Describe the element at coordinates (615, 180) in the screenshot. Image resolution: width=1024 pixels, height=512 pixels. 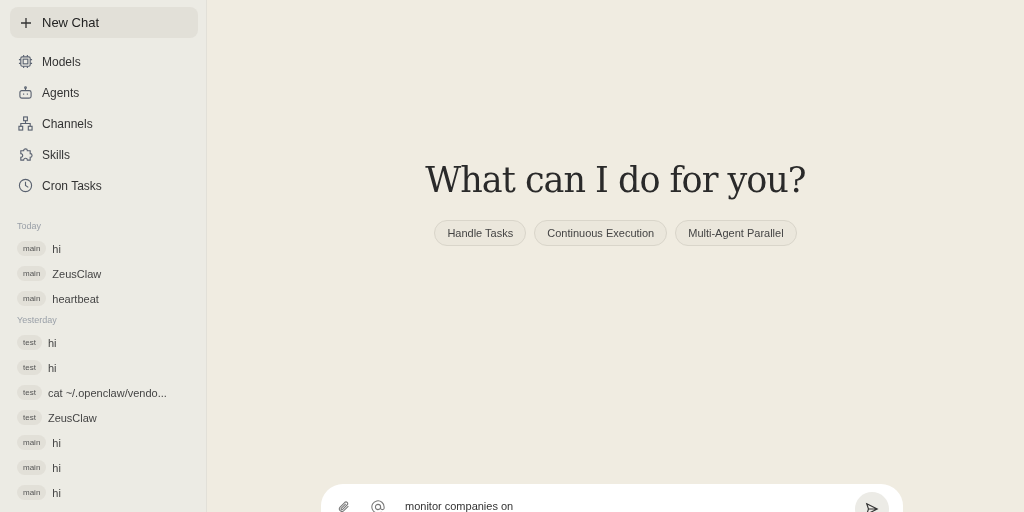
I see `page-heading: What can I do for you?` at that location.